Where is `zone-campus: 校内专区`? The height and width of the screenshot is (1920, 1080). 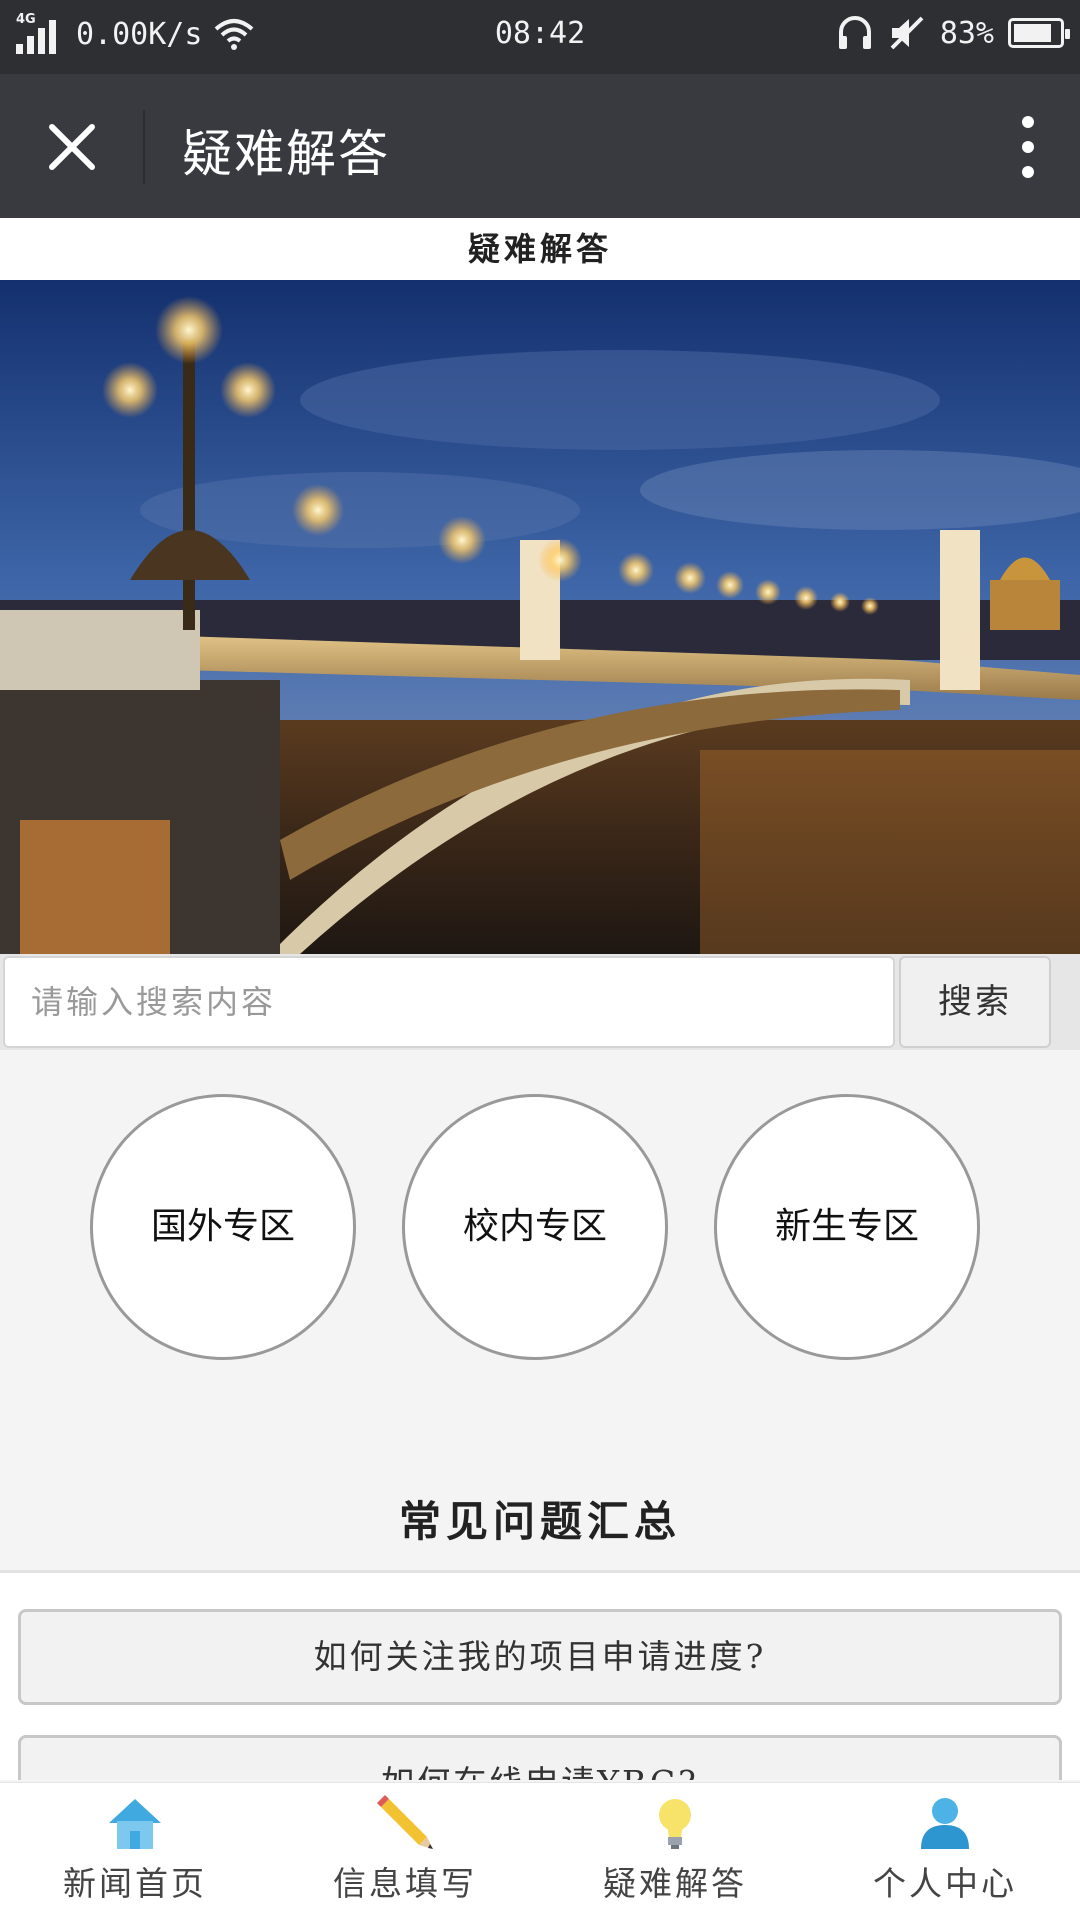
zone-campus: 校内专区 is located at coordinates (535, 1227).